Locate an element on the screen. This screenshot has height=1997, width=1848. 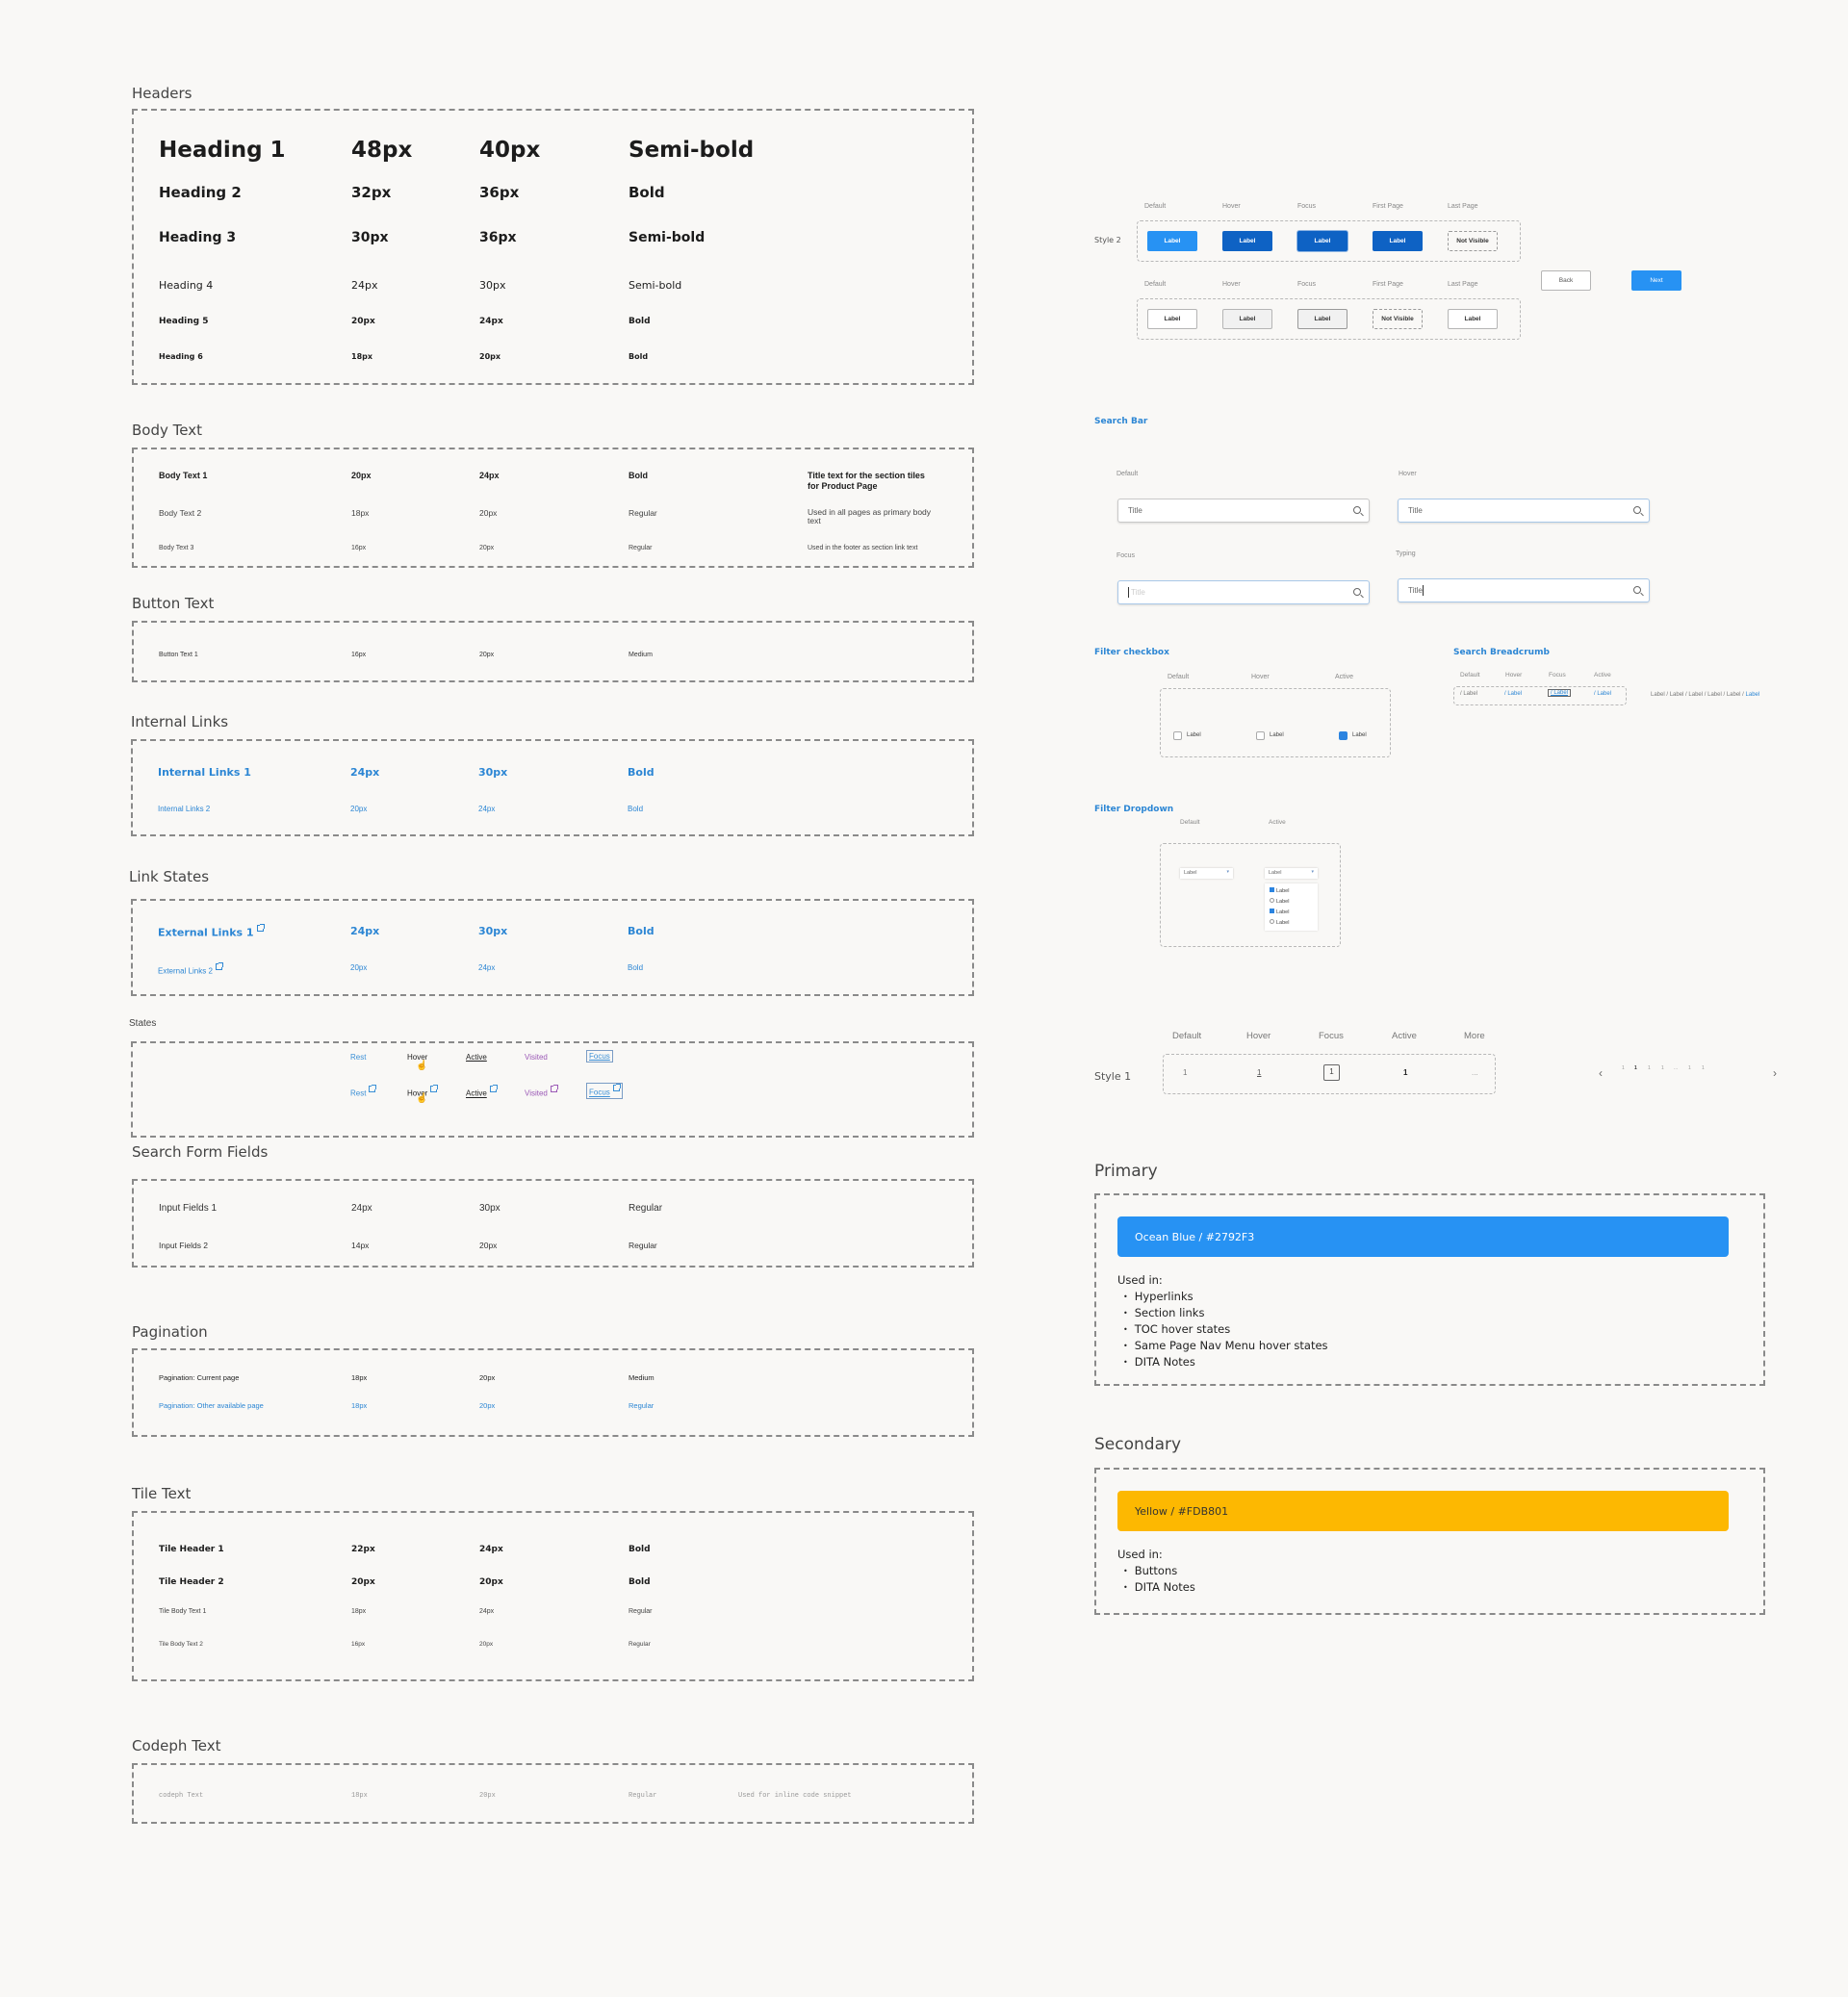
type-name: Pagination: Other available page is located at coordinates (211, 1405).